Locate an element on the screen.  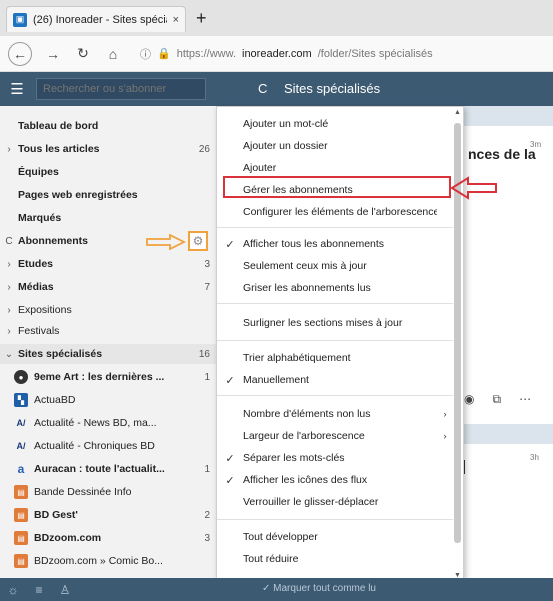
mark-all-read-button: ✓ Marquer tout comme lu is located at coordinates (319, 588).